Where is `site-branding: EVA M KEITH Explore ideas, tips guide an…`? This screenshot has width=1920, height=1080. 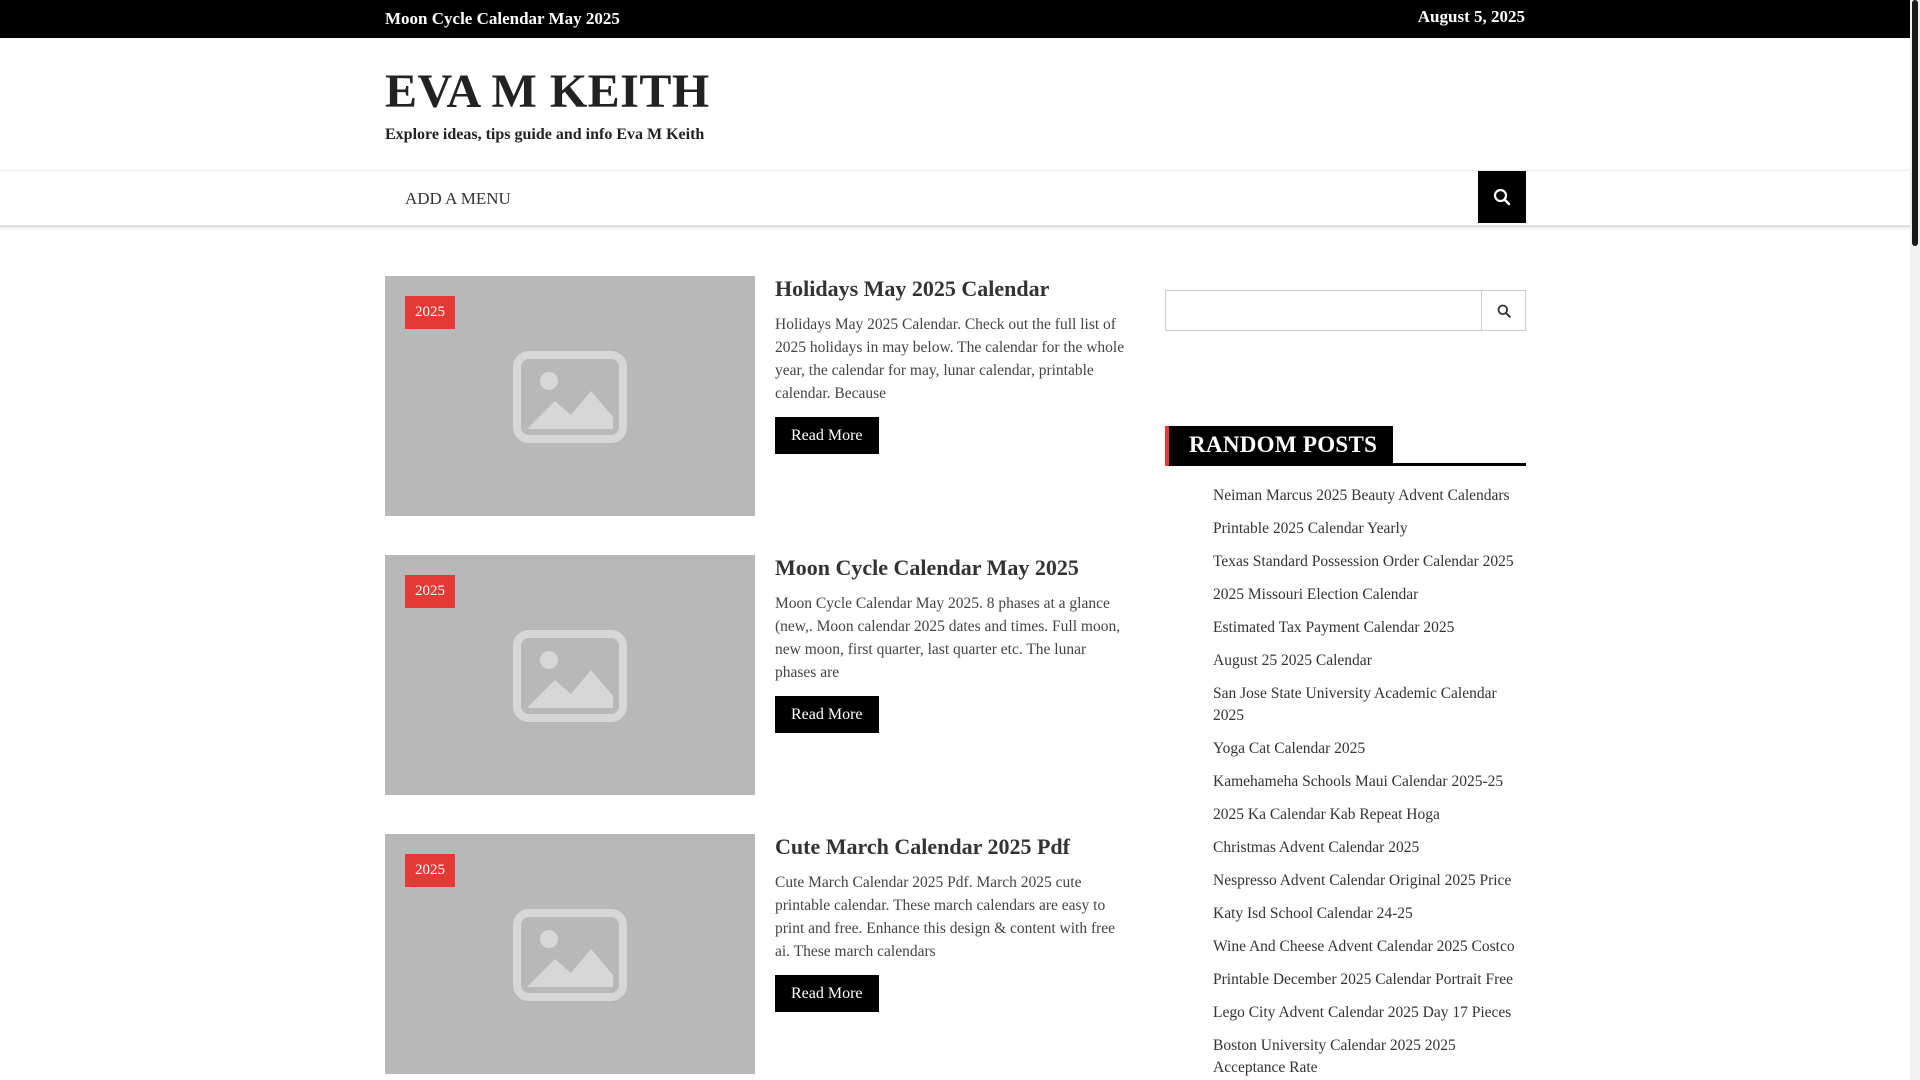 site-branding: EVA M KEITH Explore ideas, tips guide an… is located at coordinates (547, 104).